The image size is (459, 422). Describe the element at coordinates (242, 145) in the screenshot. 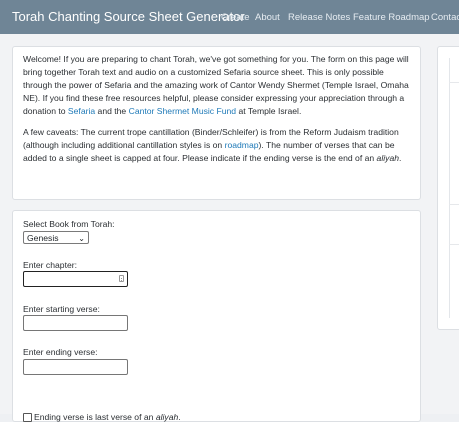

I see `roadmap-link: roadmap` at that location.